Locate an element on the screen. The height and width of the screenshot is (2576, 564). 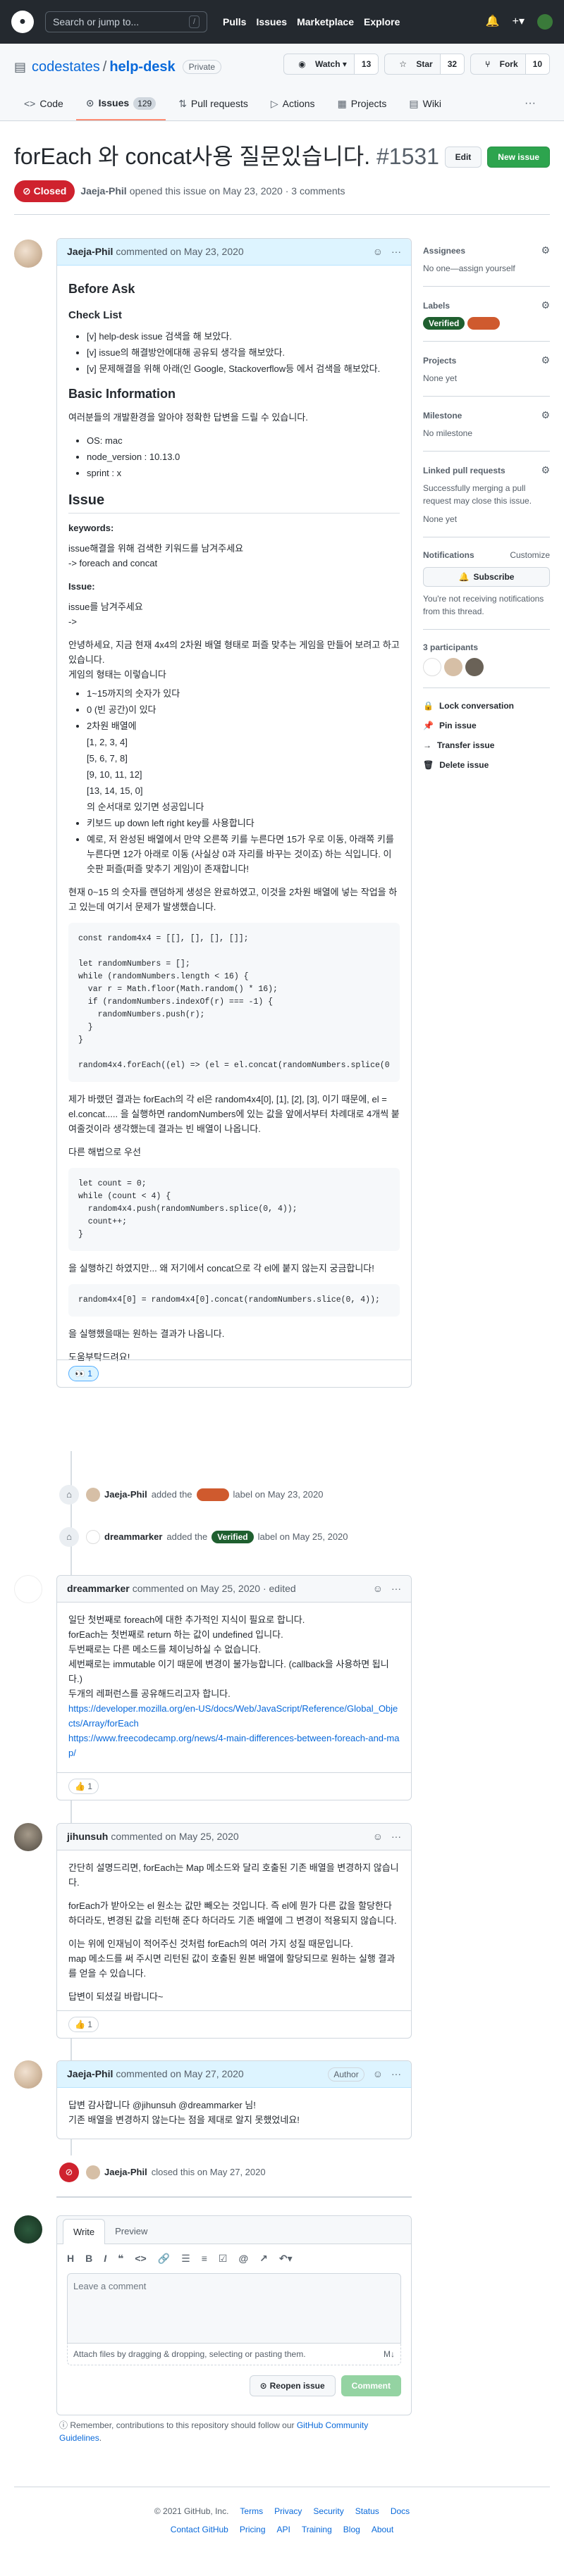
tab-actions: ▷ Actions is located at coordinates (293, 104).